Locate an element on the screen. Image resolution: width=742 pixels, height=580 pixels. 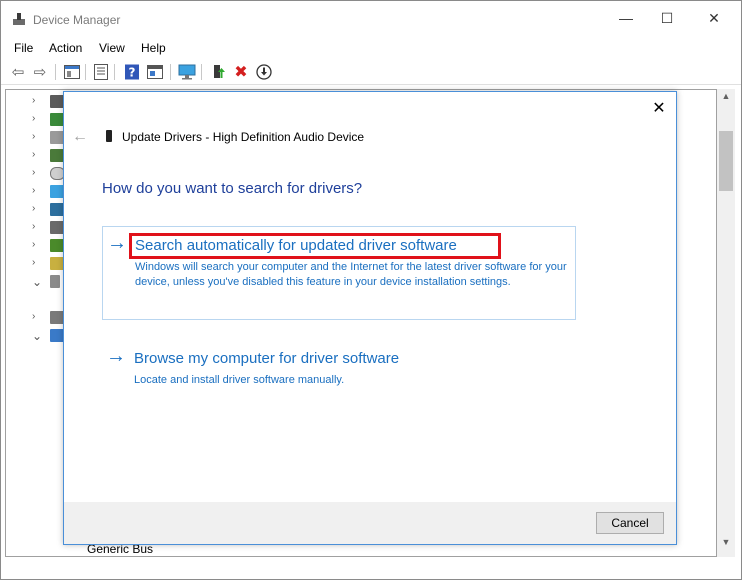
maximize-button: ☐ is located at coordinates (667, 18).